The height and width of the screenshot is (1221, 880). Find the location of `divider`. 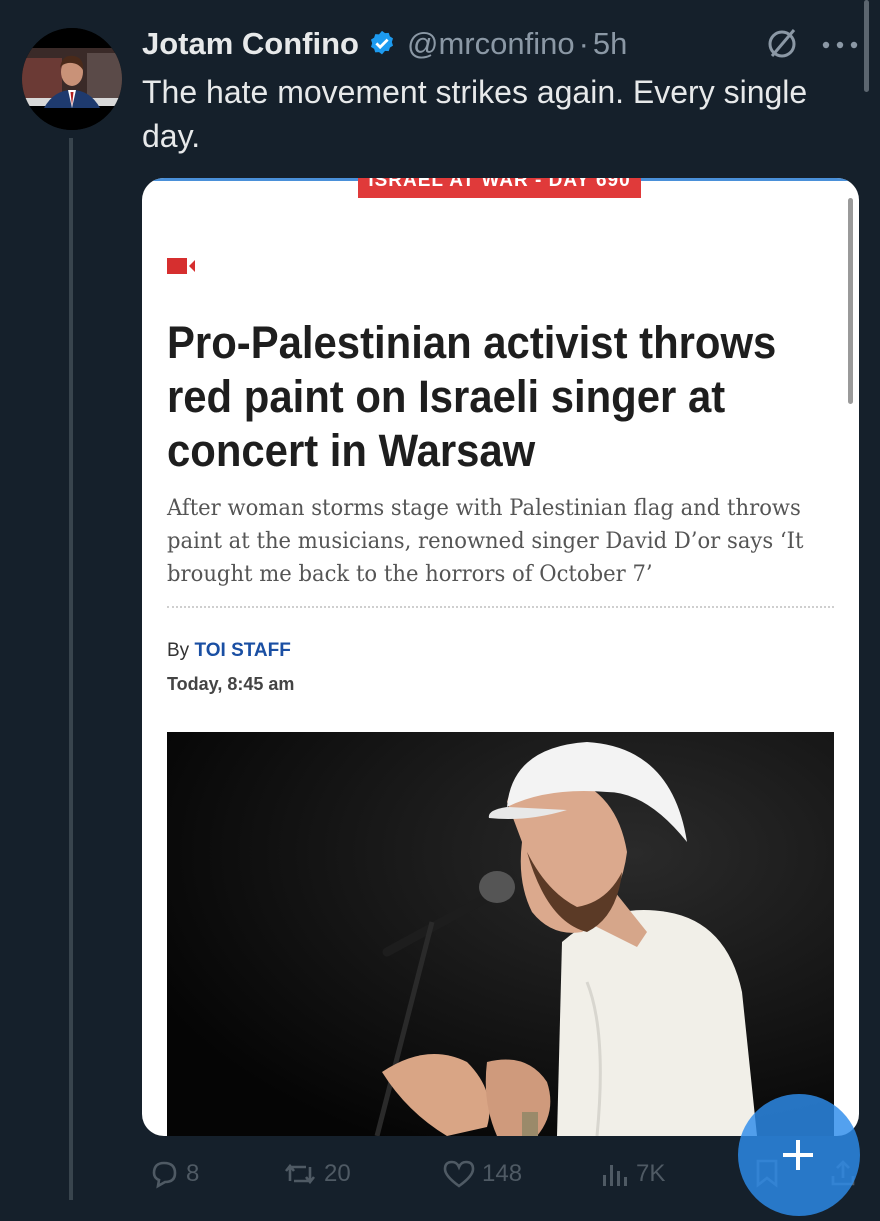

divider is located at coordinates (500, 607).